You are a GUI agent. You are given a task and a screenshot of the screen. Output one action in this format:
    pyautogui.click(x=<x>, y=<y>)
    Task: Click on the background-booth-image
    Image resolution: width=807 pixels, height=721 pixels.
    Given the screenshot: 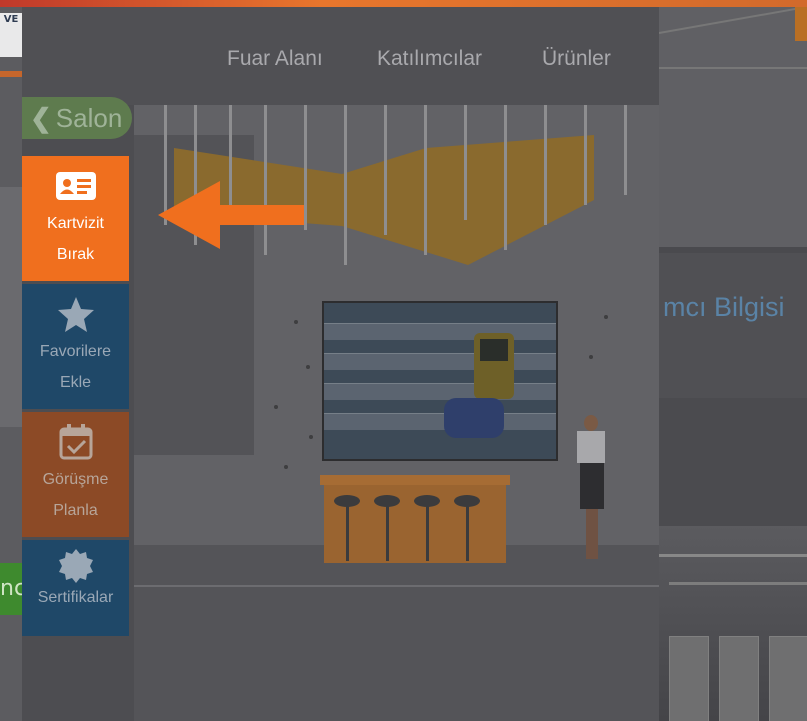 What is the action you would take?
    pyautogui.click(x=733, y=127)
    